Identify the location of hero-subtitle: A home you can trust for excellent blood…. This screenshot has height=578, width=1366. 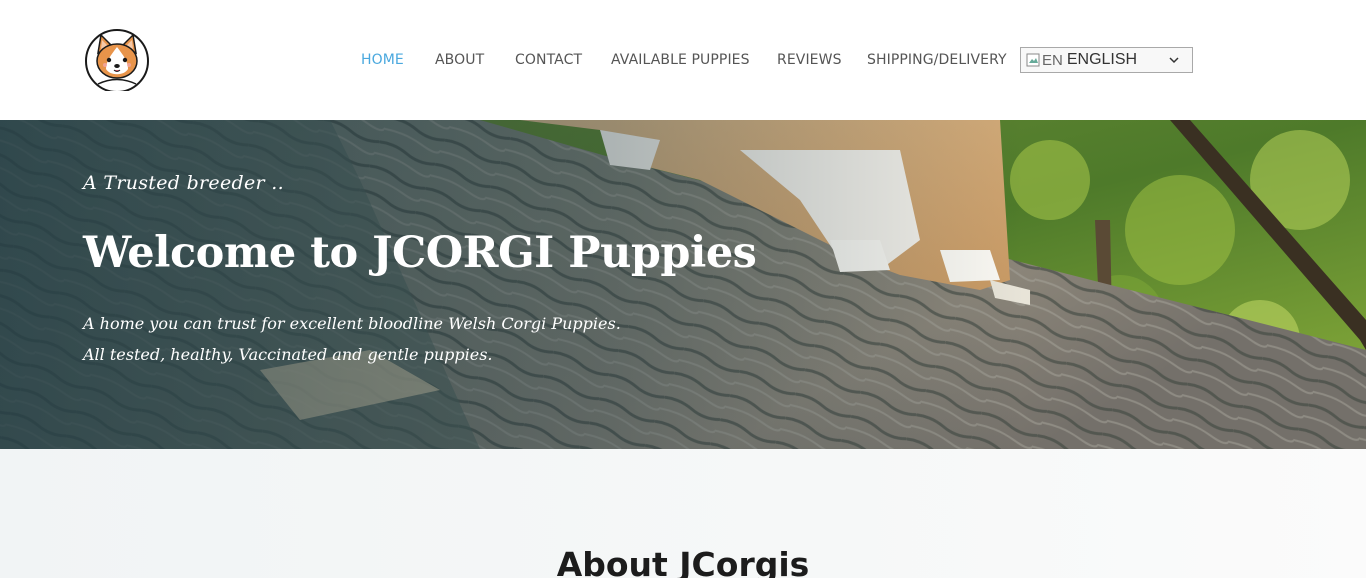
(352, 339).